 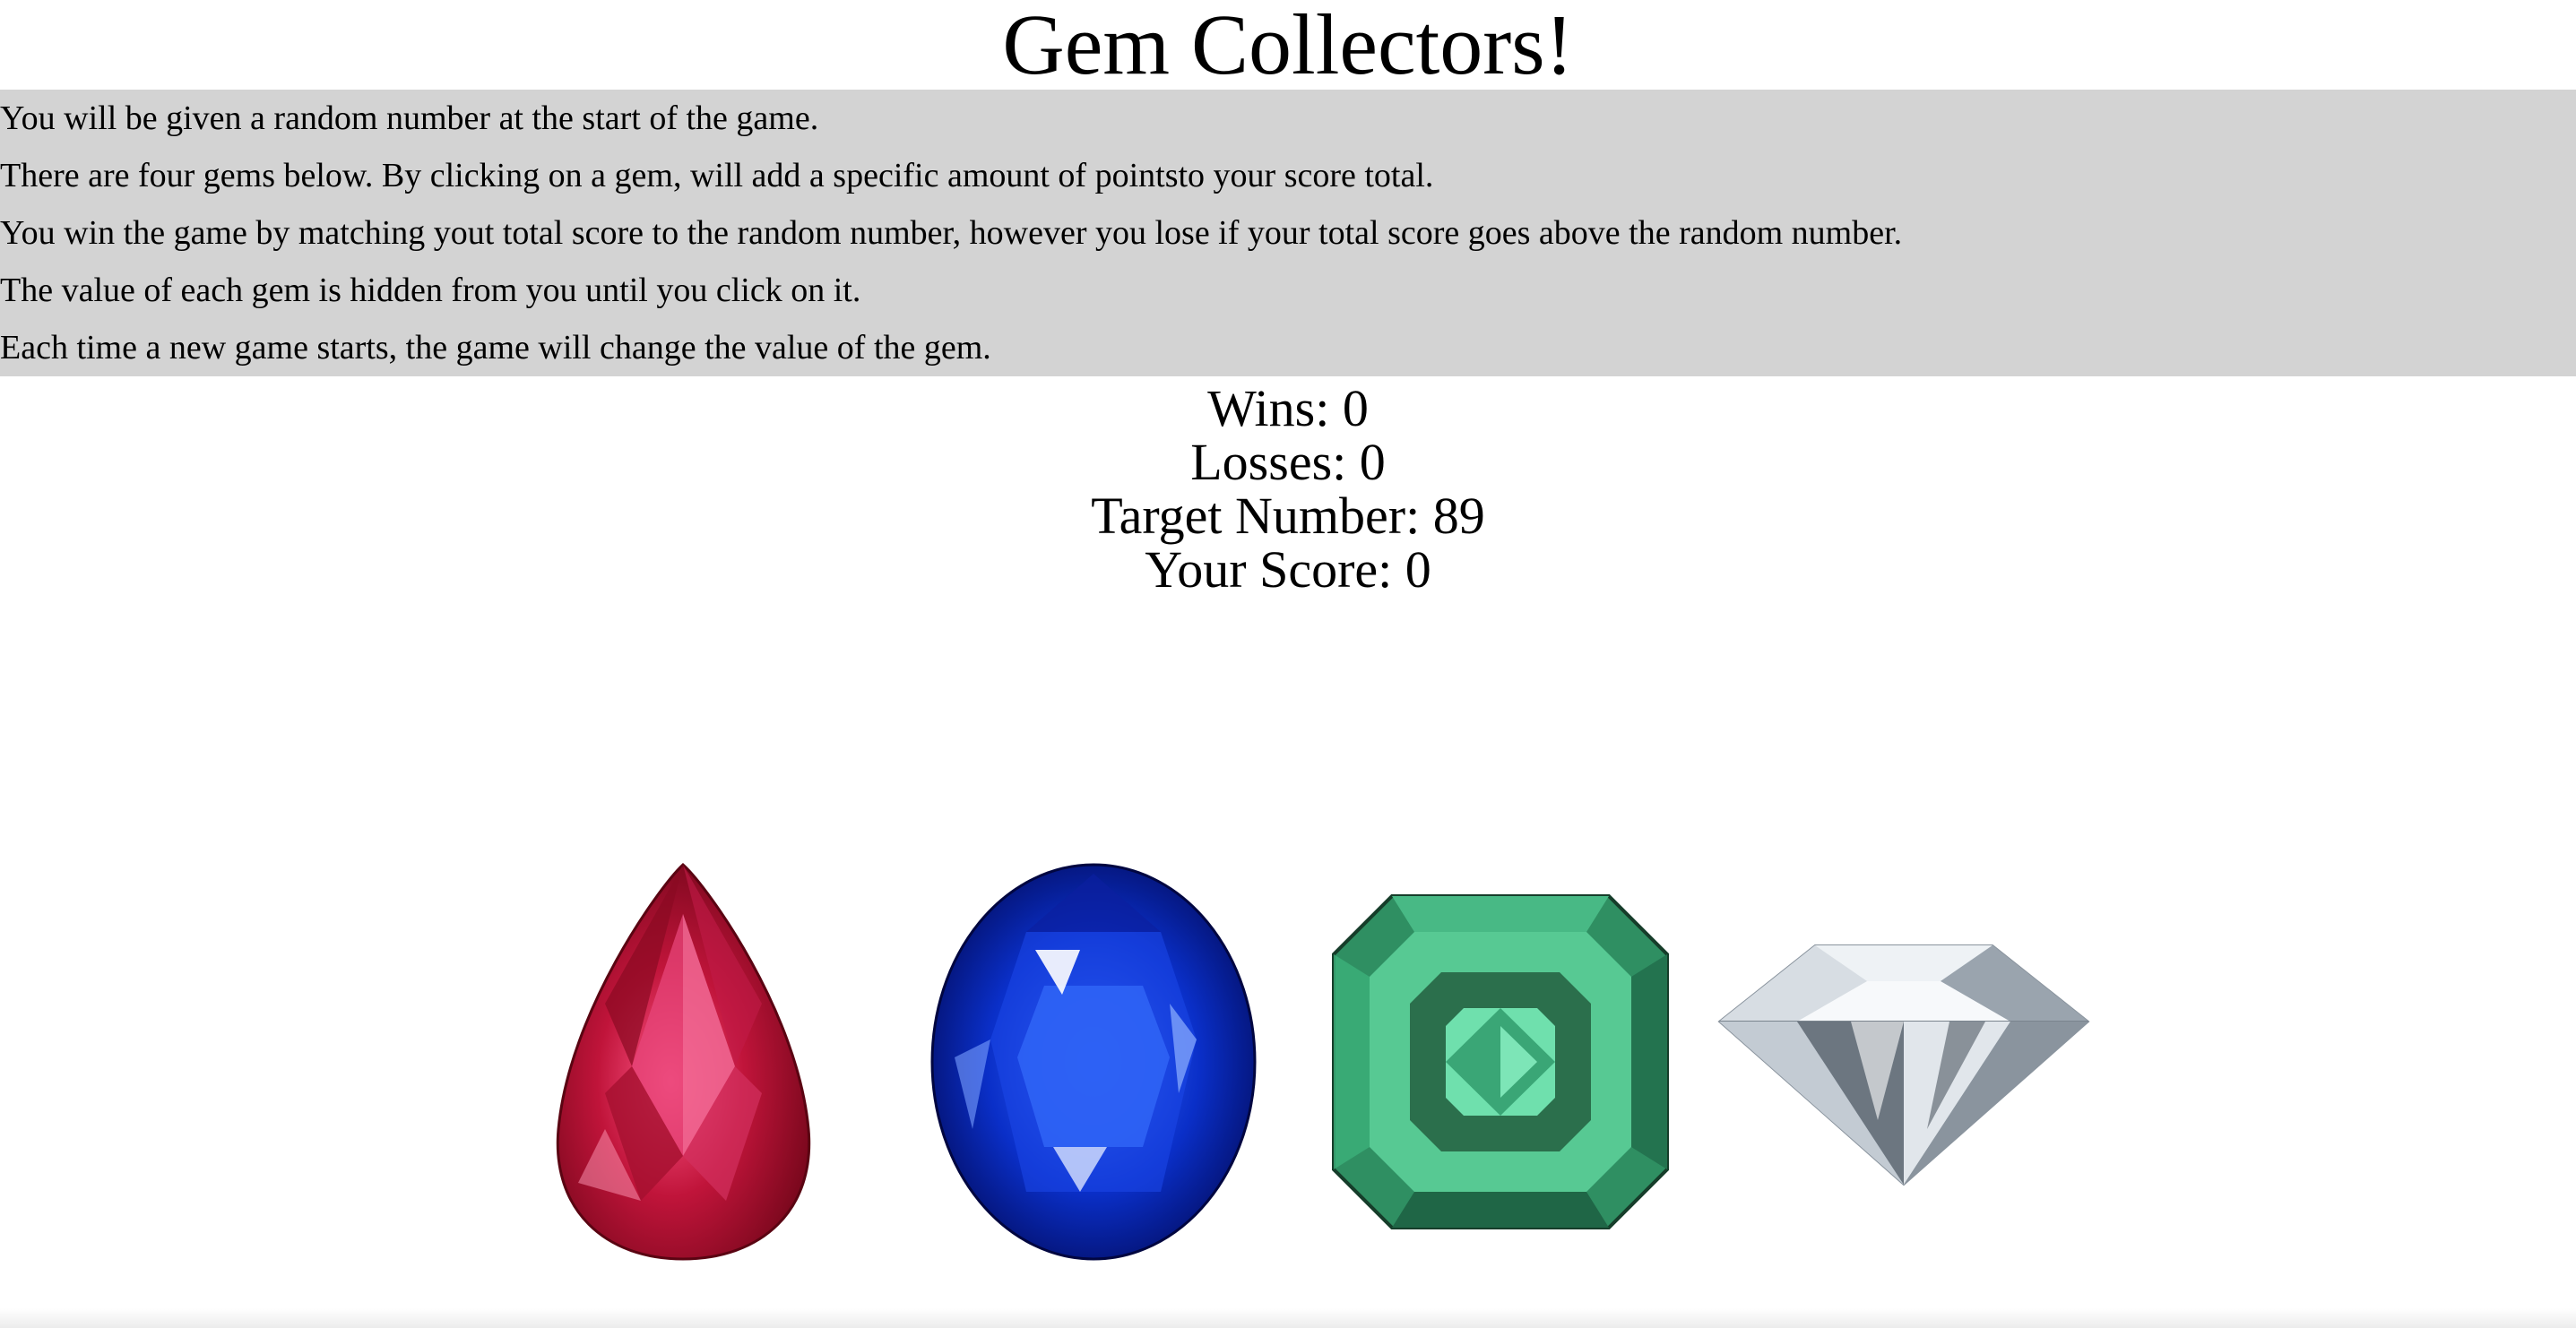 I want to click on diamond-gem-icon, so click(x=1903, y=1064).